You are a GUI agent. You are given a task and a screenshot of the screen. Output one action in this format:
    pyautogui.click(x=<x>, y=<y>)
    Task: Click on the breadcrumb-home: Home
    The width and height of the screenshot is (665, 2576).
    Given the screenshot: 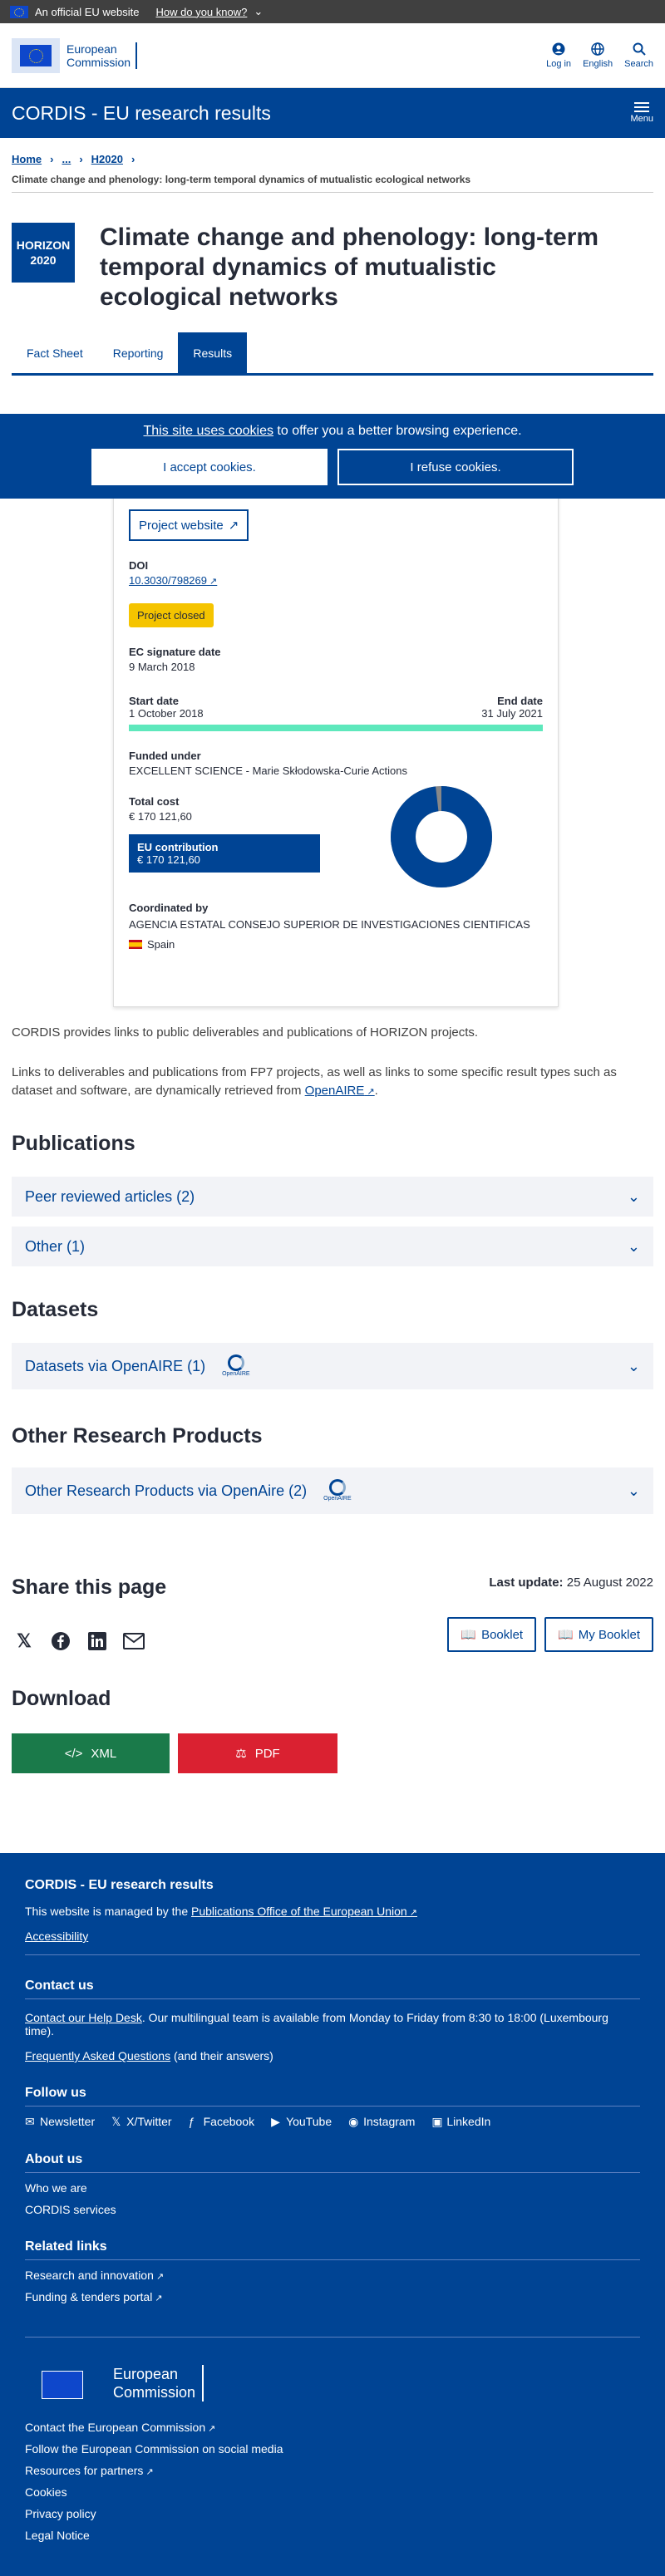 What is the action you would take?
    pyautogui.click(x=27, y=159)
    